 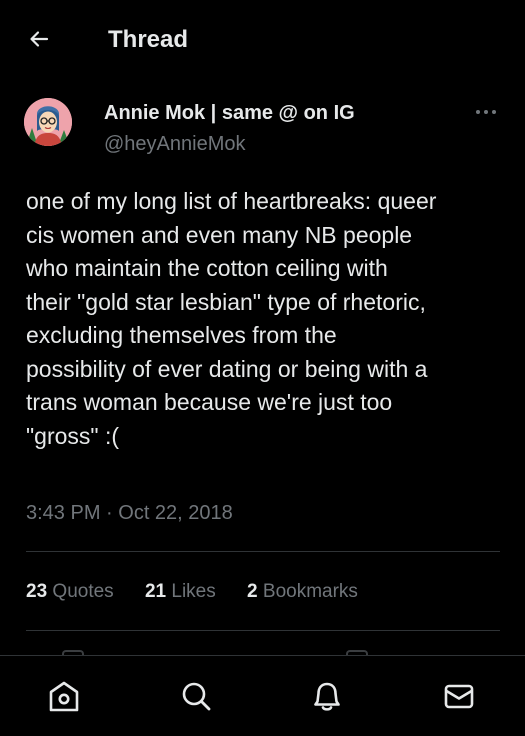 I want to click on notifications-bell-icon, so click(x=327, y=696).